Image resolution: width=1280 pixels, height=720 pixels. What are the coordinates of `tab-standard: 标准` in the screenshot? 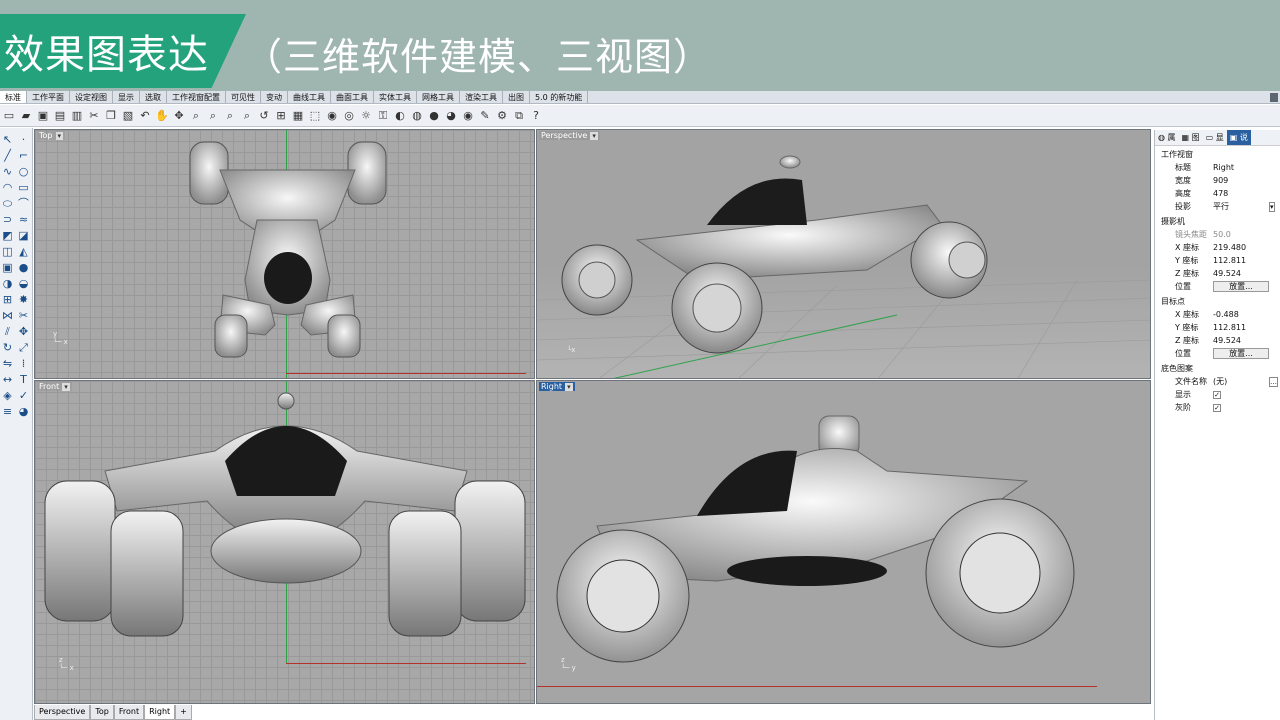 It's located at (13, 97).